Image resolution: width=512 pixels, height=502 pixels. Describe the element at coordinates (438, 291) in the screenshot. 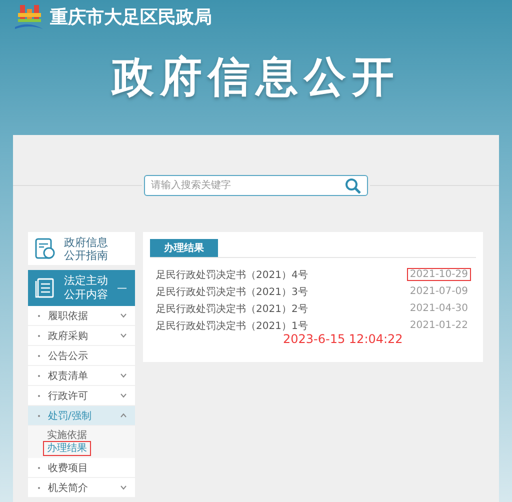

I see `date-text: 2021-07-09` at that location.